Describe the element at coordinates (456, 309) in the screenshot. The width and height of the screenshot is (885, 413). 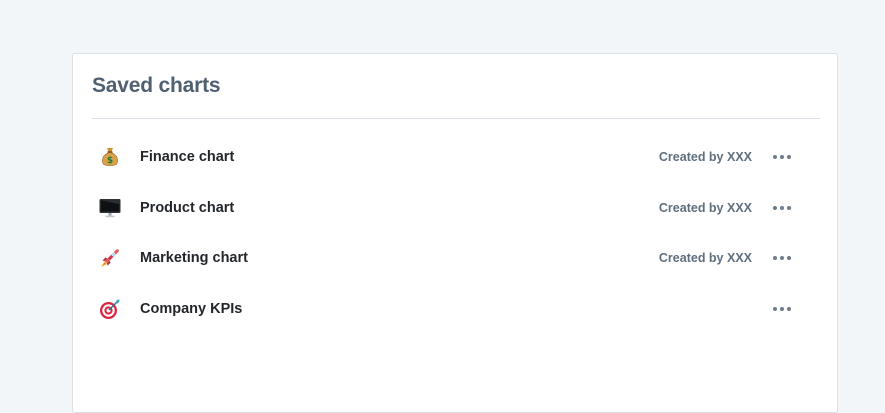
I see `chart-row-company-kpis: Company KPIs` at that location.